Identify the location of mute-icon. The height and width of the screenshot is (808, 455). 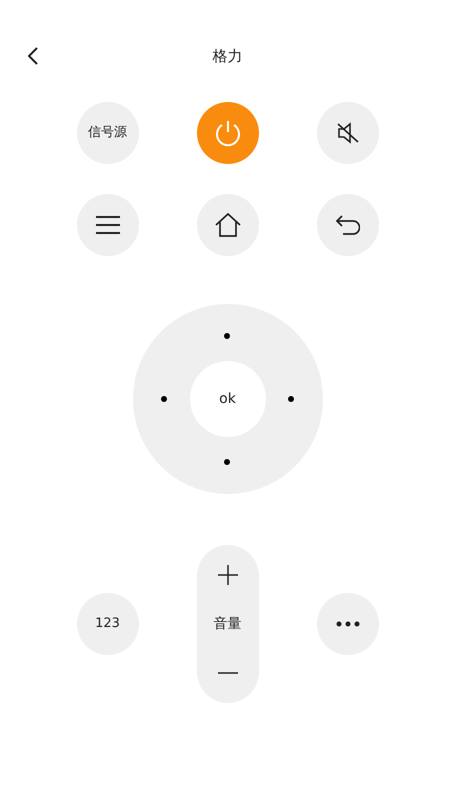
(348, 133).